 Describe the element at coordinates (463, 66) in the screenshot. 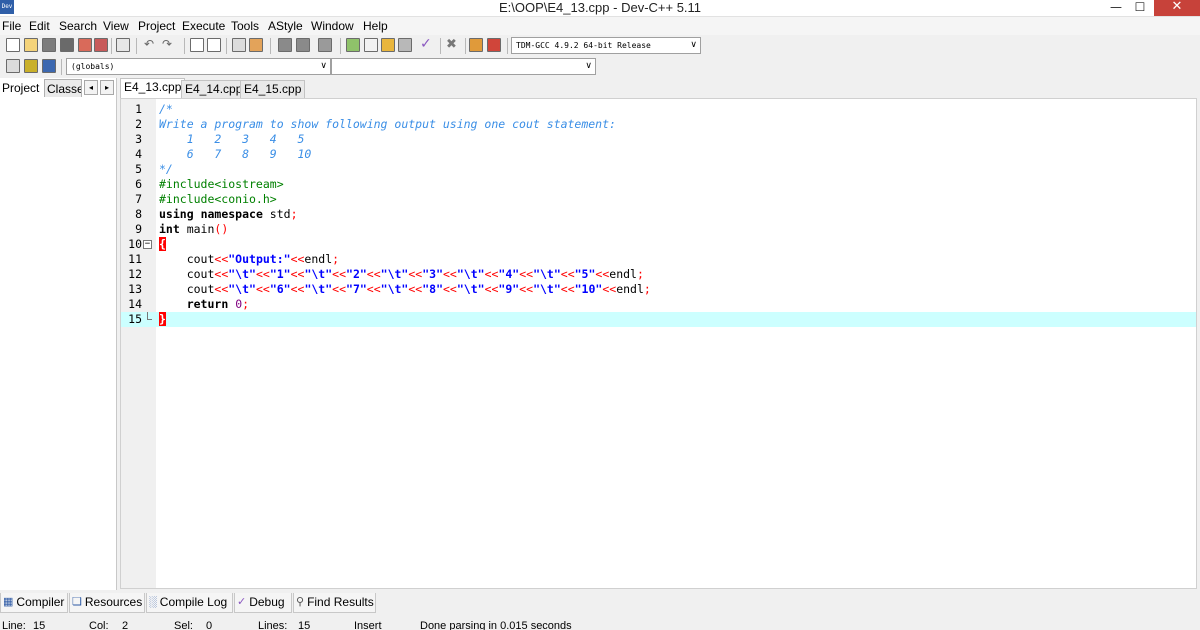

I see `symbol-select: ∨` at that location.